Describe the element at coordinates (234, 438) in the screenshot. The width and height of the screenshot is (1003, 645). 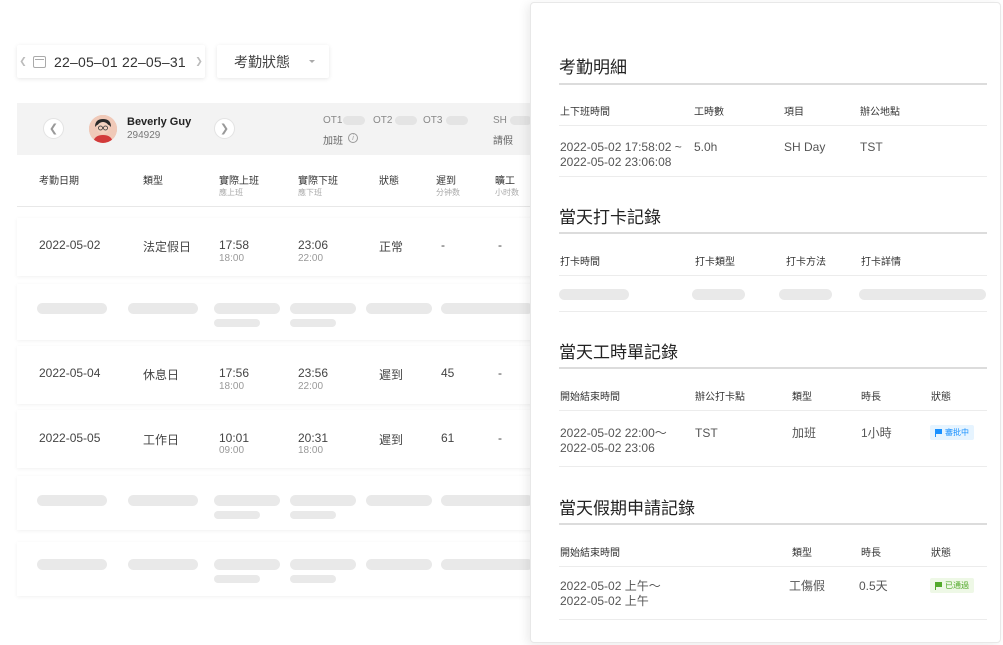
I see `row-clock-in: 10:01` at that location.